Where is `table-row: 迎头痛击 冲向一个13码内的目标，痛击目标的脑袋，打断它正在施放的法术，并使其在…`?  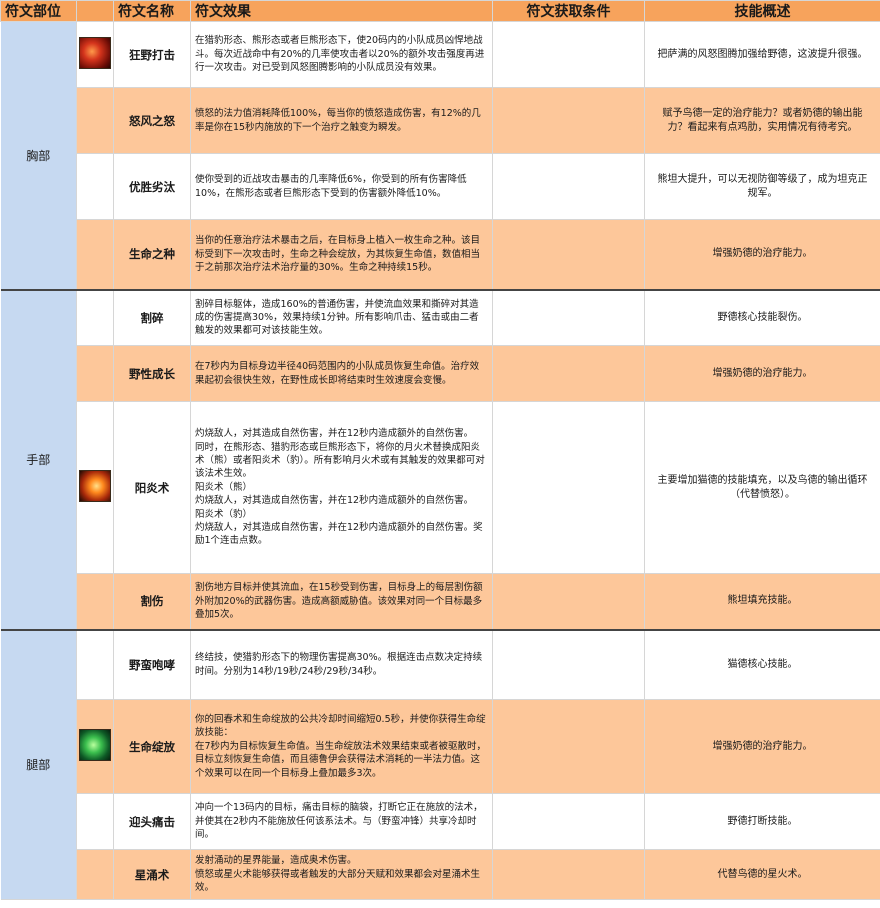
table-row: 迎头痛击 冲向一个13码内的目标，痛击目标的脑袋，打断它正在施放的法术，并使其在… is located at coordinates (440, 821).